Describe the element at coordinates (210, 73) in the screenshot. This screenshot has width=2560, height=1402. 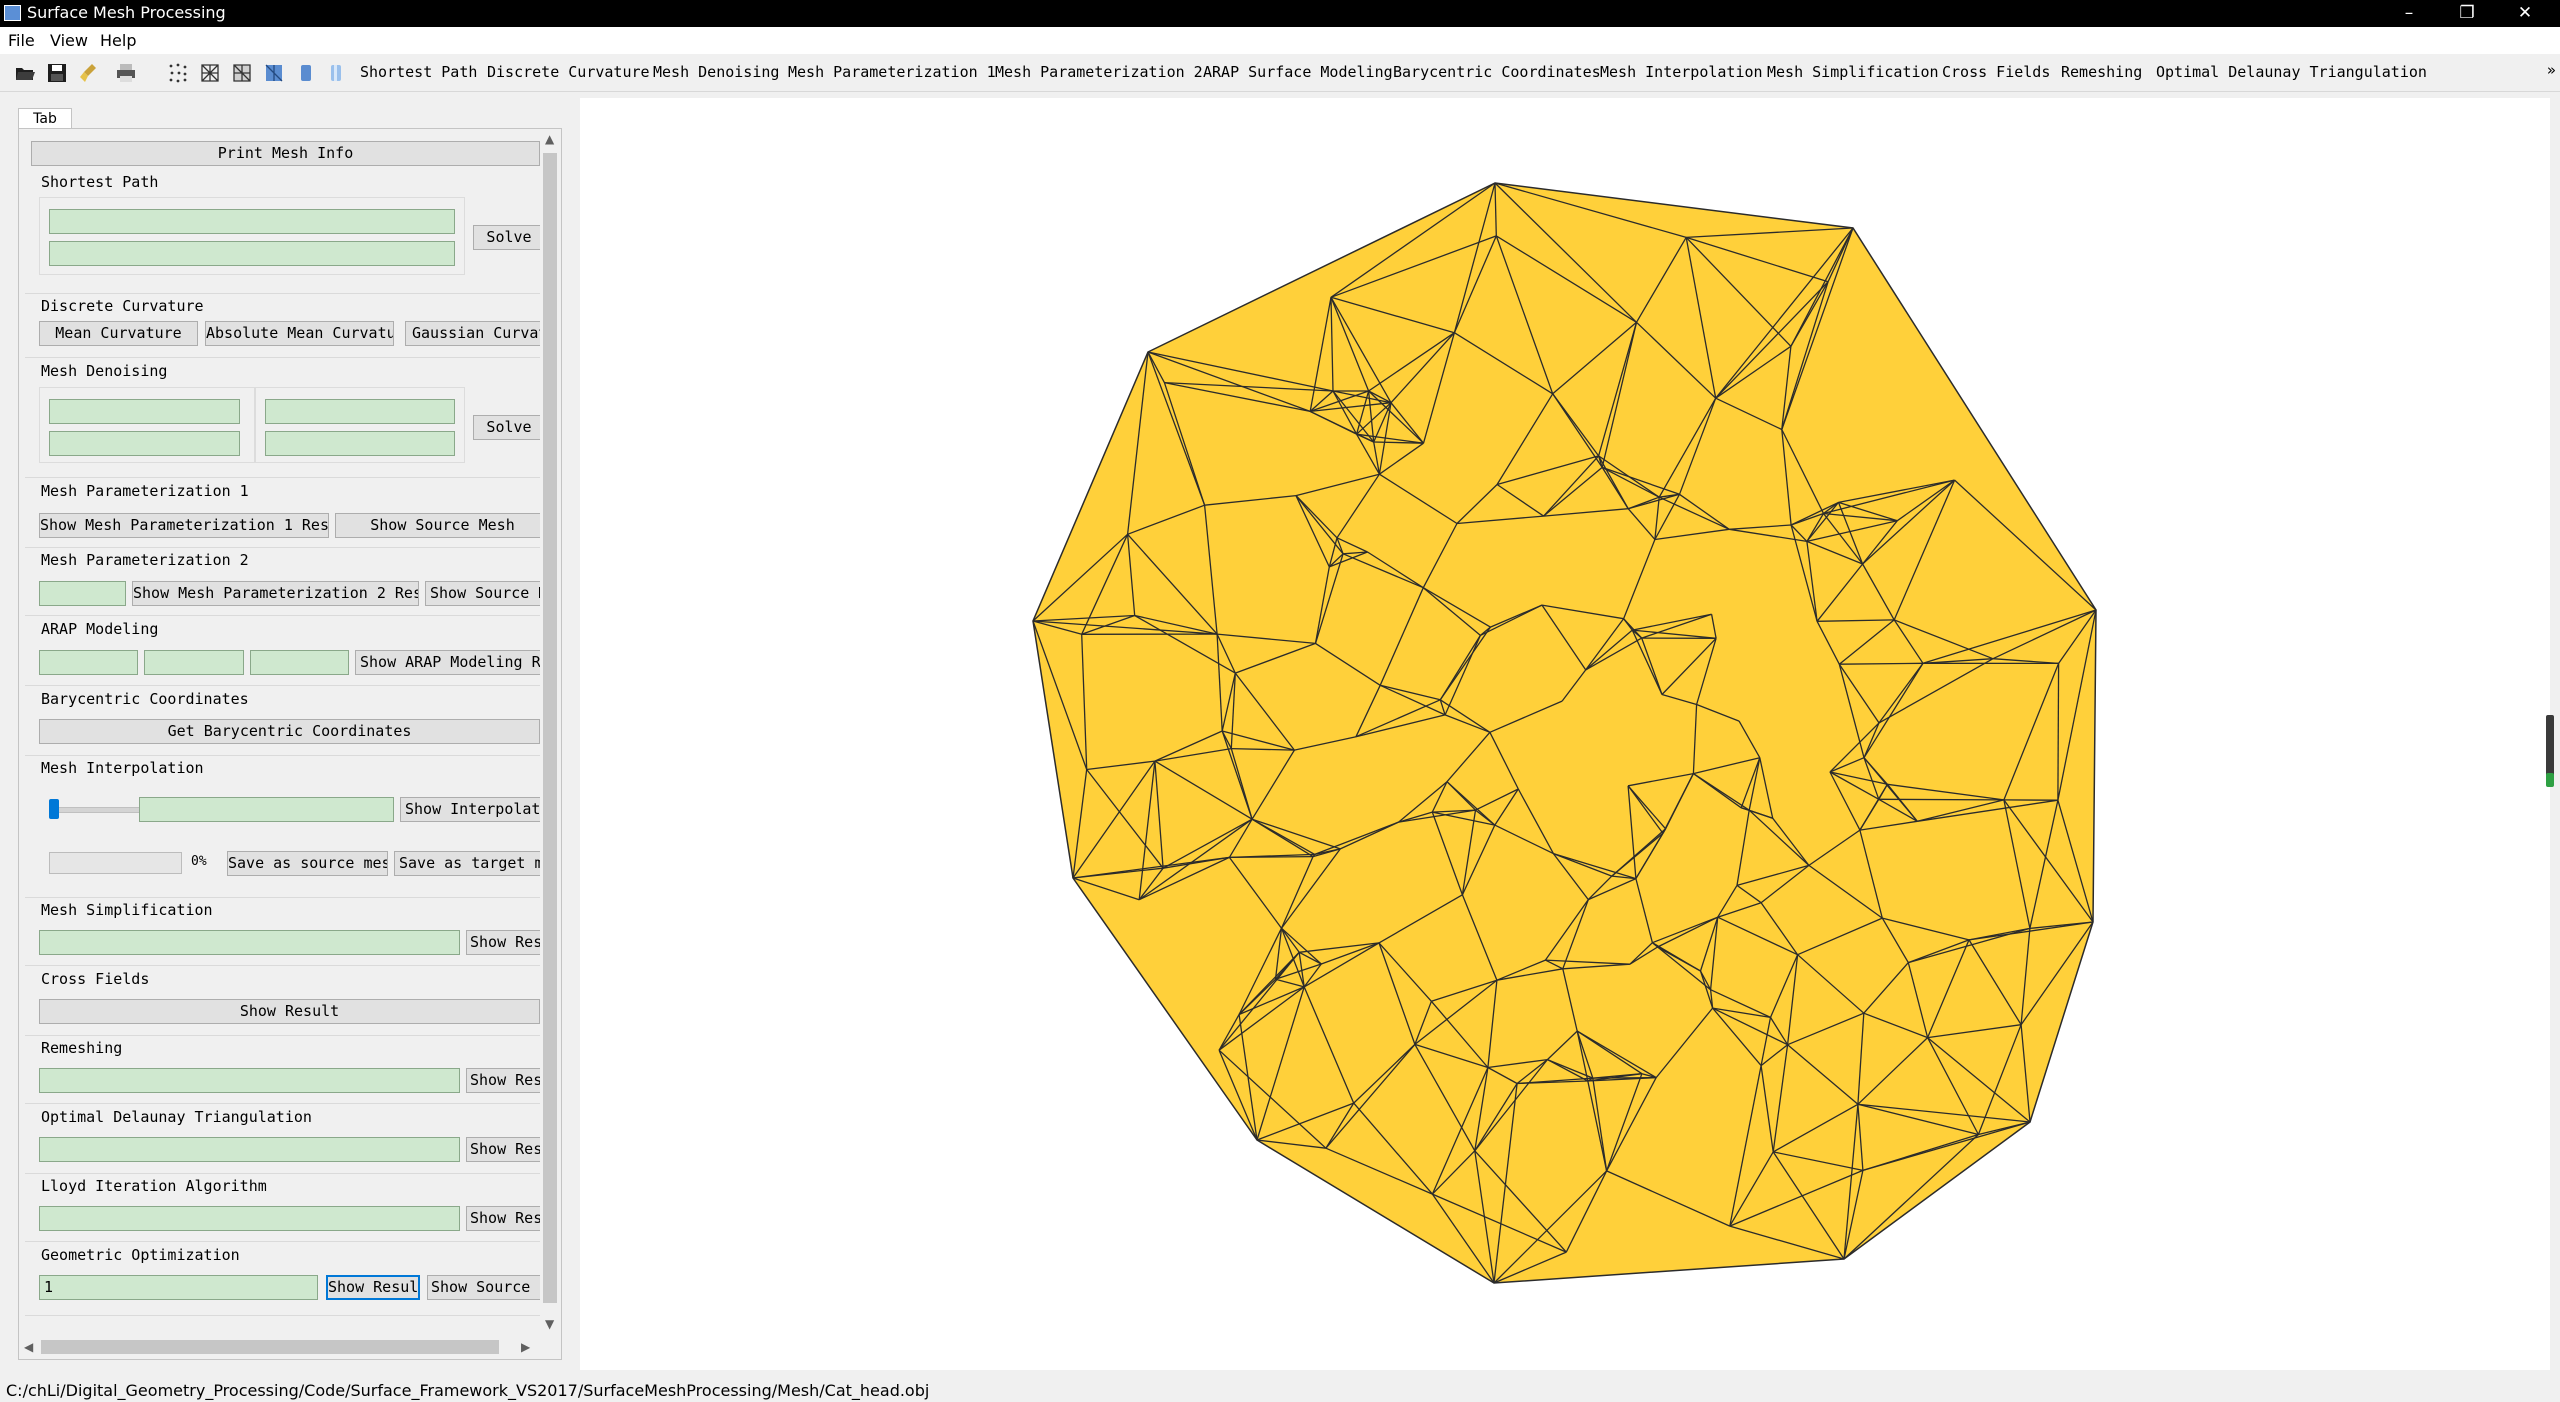
I see `wireframe-icon` at that location.